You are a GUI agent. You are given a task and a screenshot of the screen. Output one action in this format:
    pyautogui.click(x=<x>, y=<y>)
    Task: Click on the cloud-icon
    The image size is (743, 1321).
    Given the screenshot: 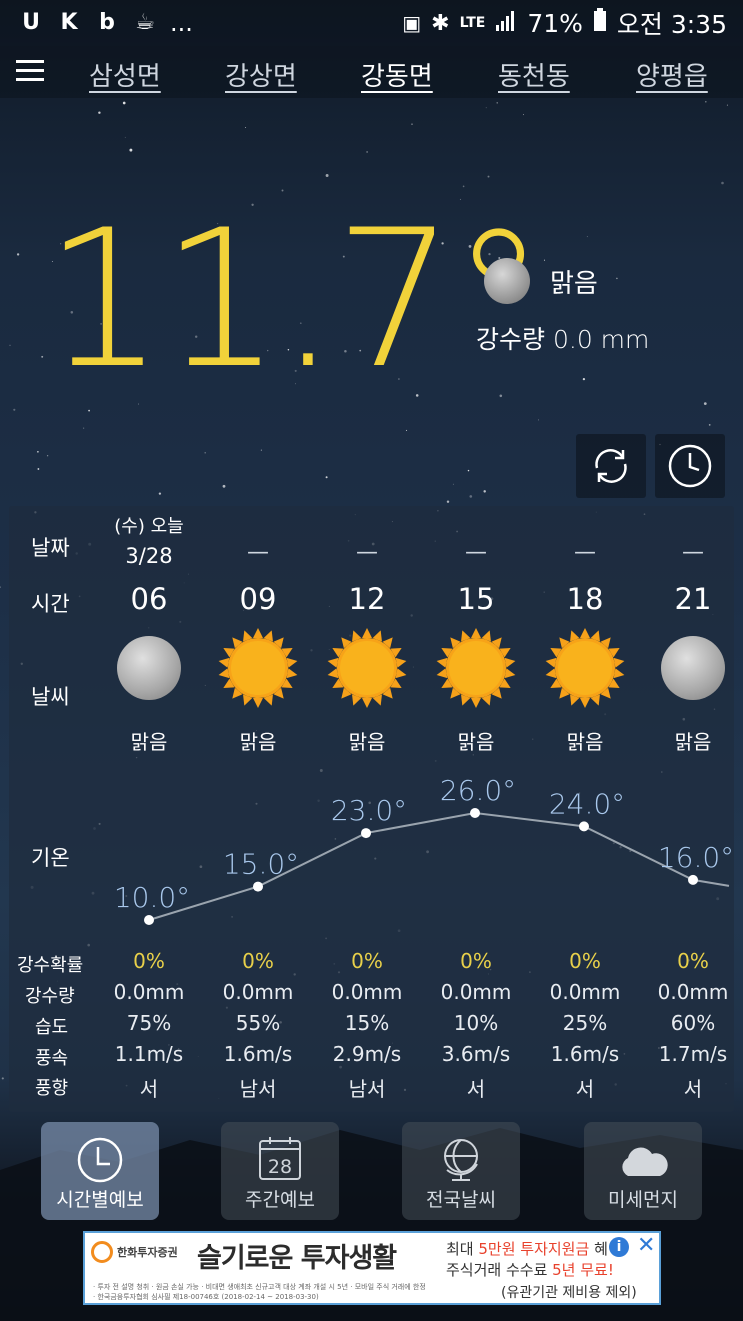 What is the action you would take?
    pyautogui.click(x=645, y=1161)
    